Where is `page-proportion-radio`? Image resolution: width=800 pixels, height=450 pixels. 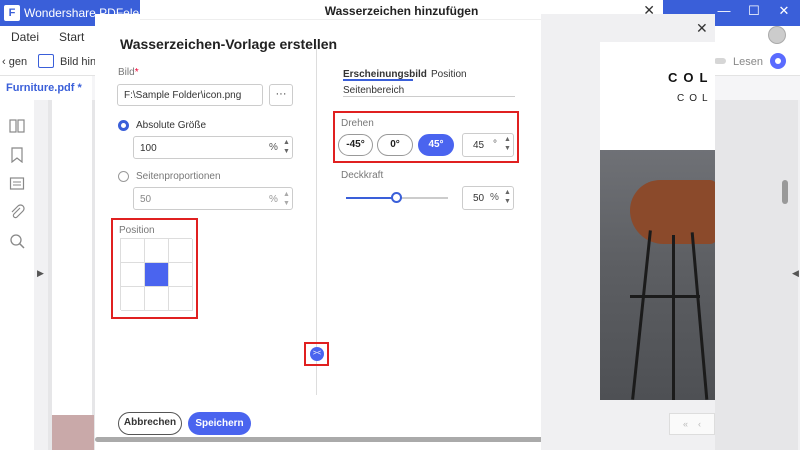
page-proportion-radio is located at coordinates (123, 176).